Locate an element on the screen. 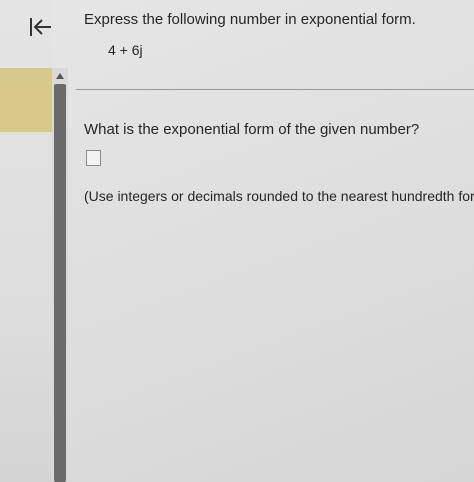  complex-number: 4 + 6j is located at coordinates (125, 50).